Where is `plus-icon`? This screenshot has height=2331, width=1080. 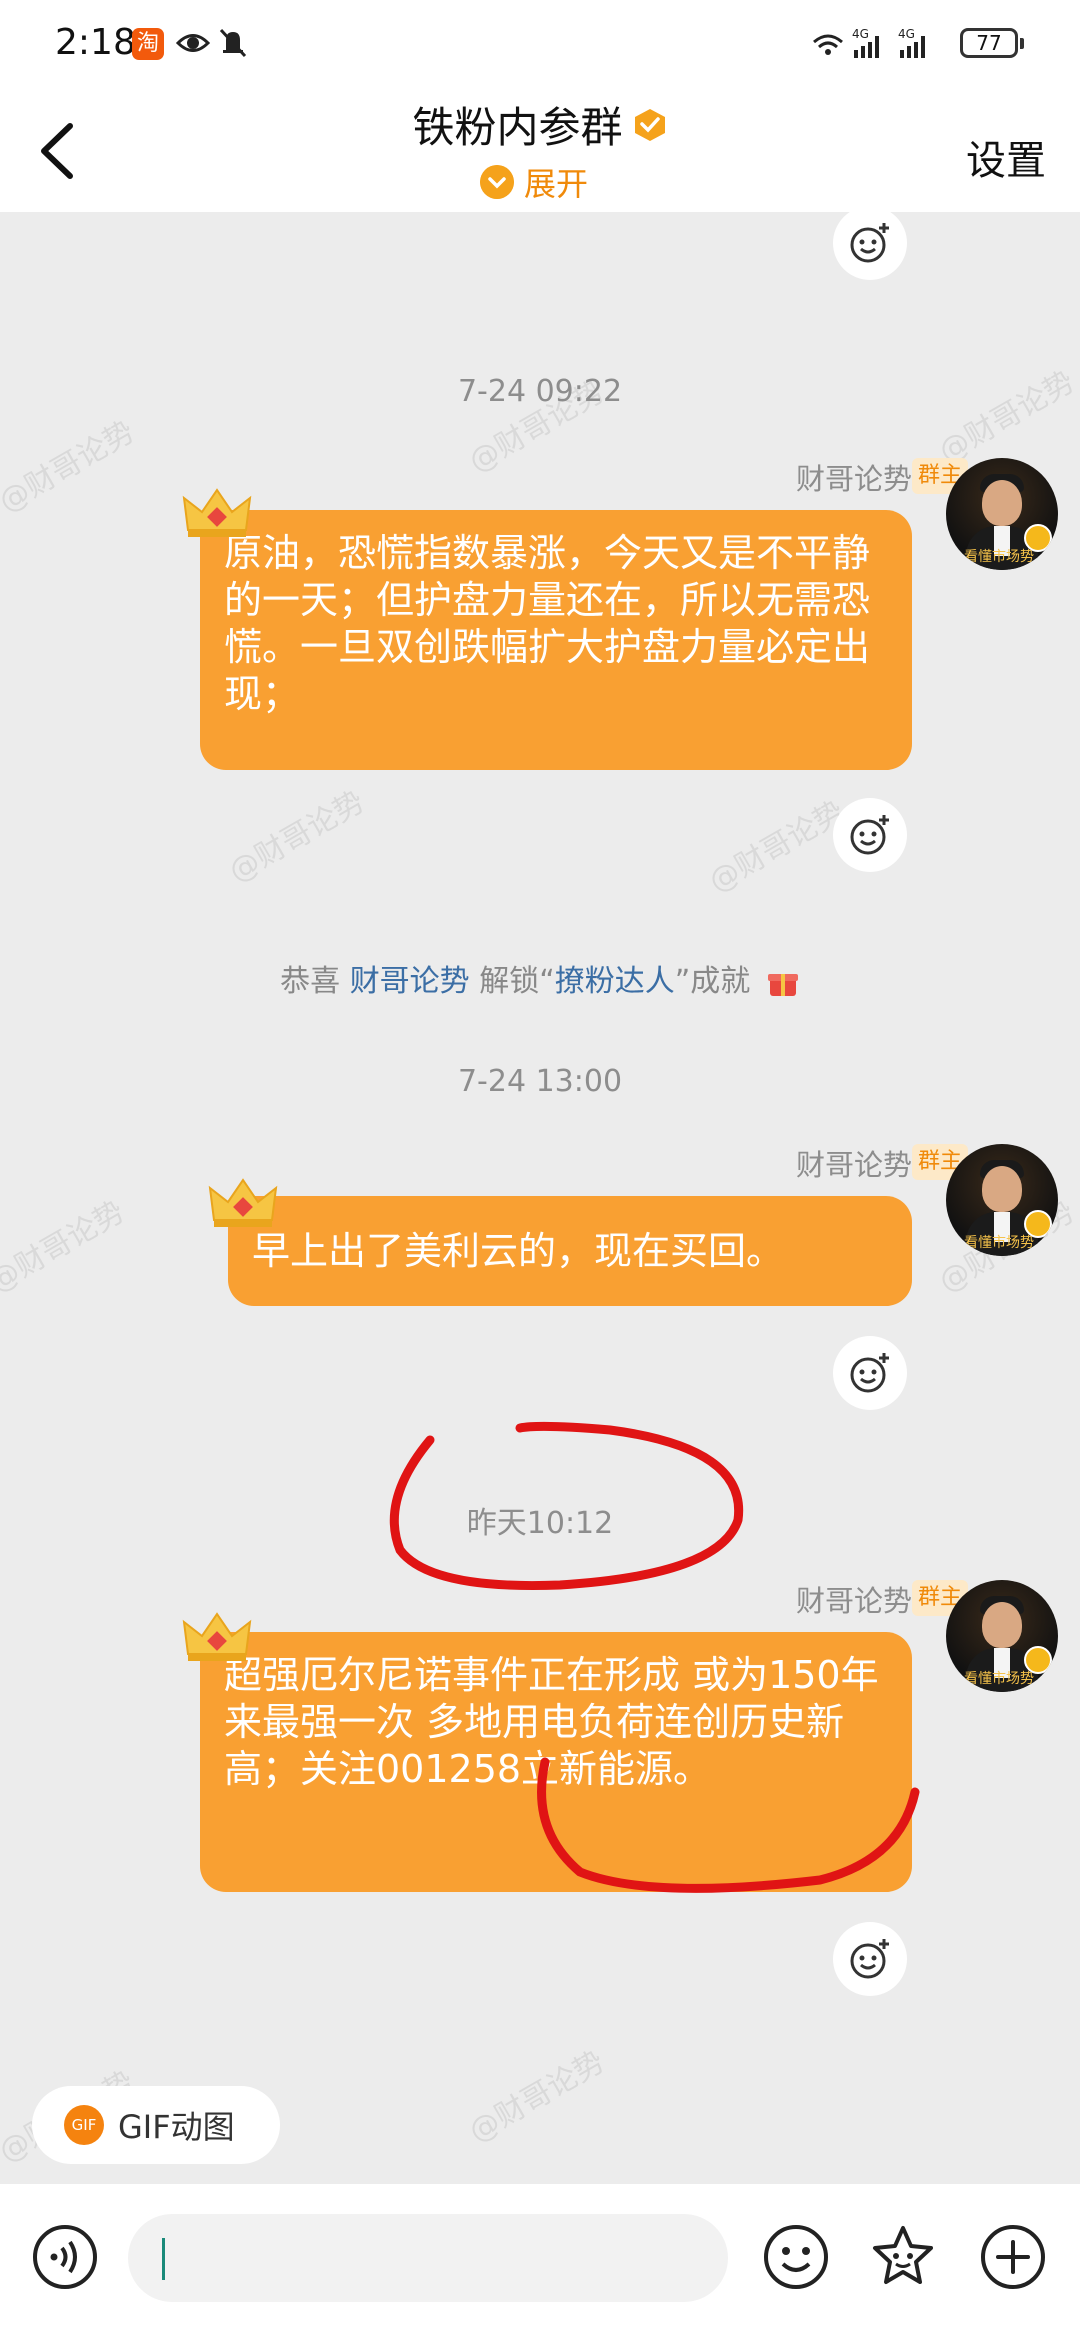
plus-icon is located at coordinates (1013, 2257).